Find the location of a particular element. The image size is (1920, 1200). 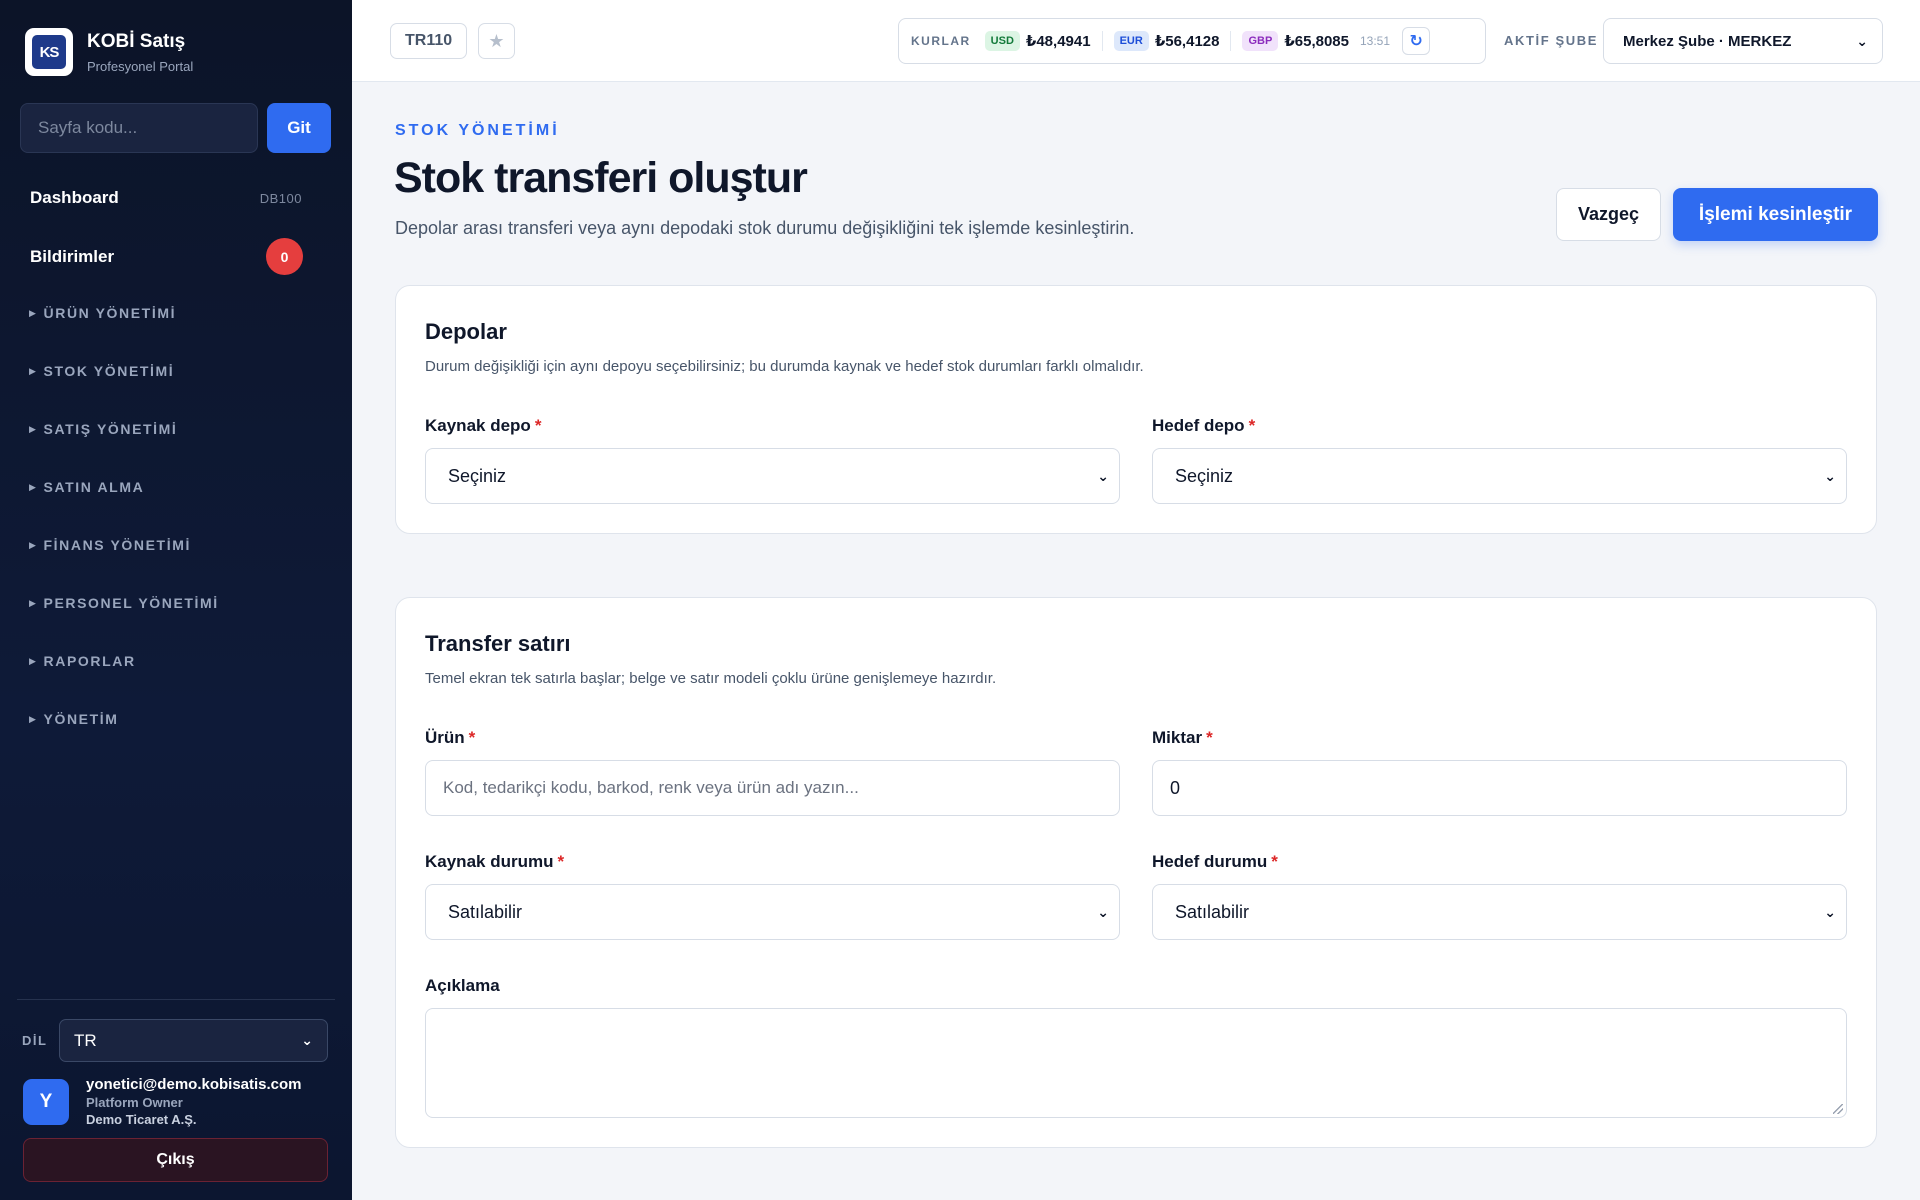

favorite-button: ★ is located at coordinates (496, 41).